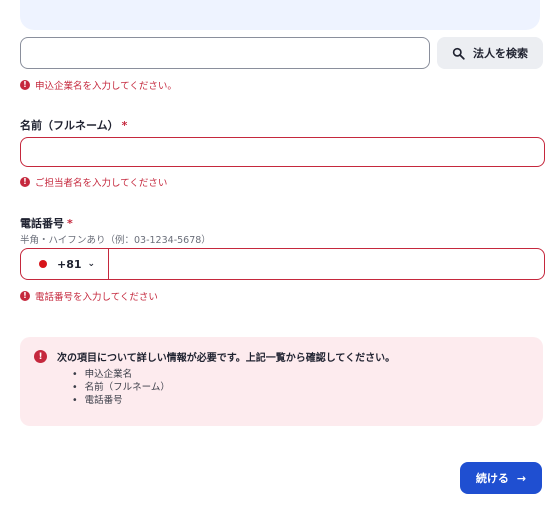 Image resolution: width=560 pixels, height=512 pixels. Describe the element at coordinates (280, 15) in the screenshot. I see `previous-section-panel` at that location.